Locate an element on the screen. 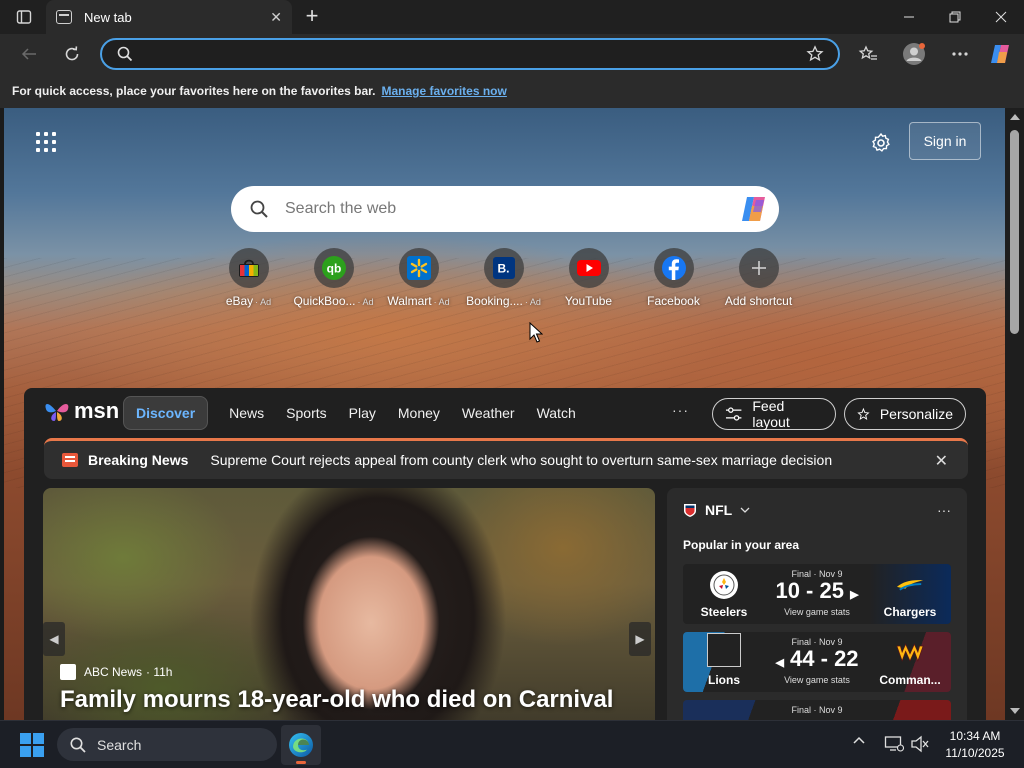 The height and width of the screenshot is (768, 1024). sliders-icon is located at coordinates (733, 414).